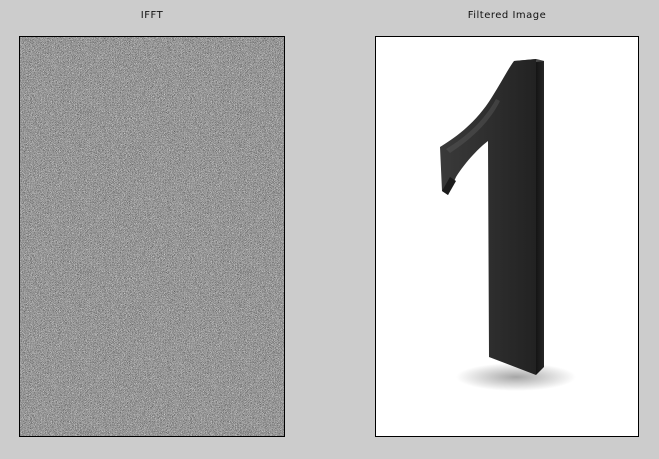 Image resolution: width=659 pixels, height=459 pixels. What do you see at coordinates (152, 15) in the screenshot?
I see `ifft-title: IFFT` at bounding box center [152, 15].